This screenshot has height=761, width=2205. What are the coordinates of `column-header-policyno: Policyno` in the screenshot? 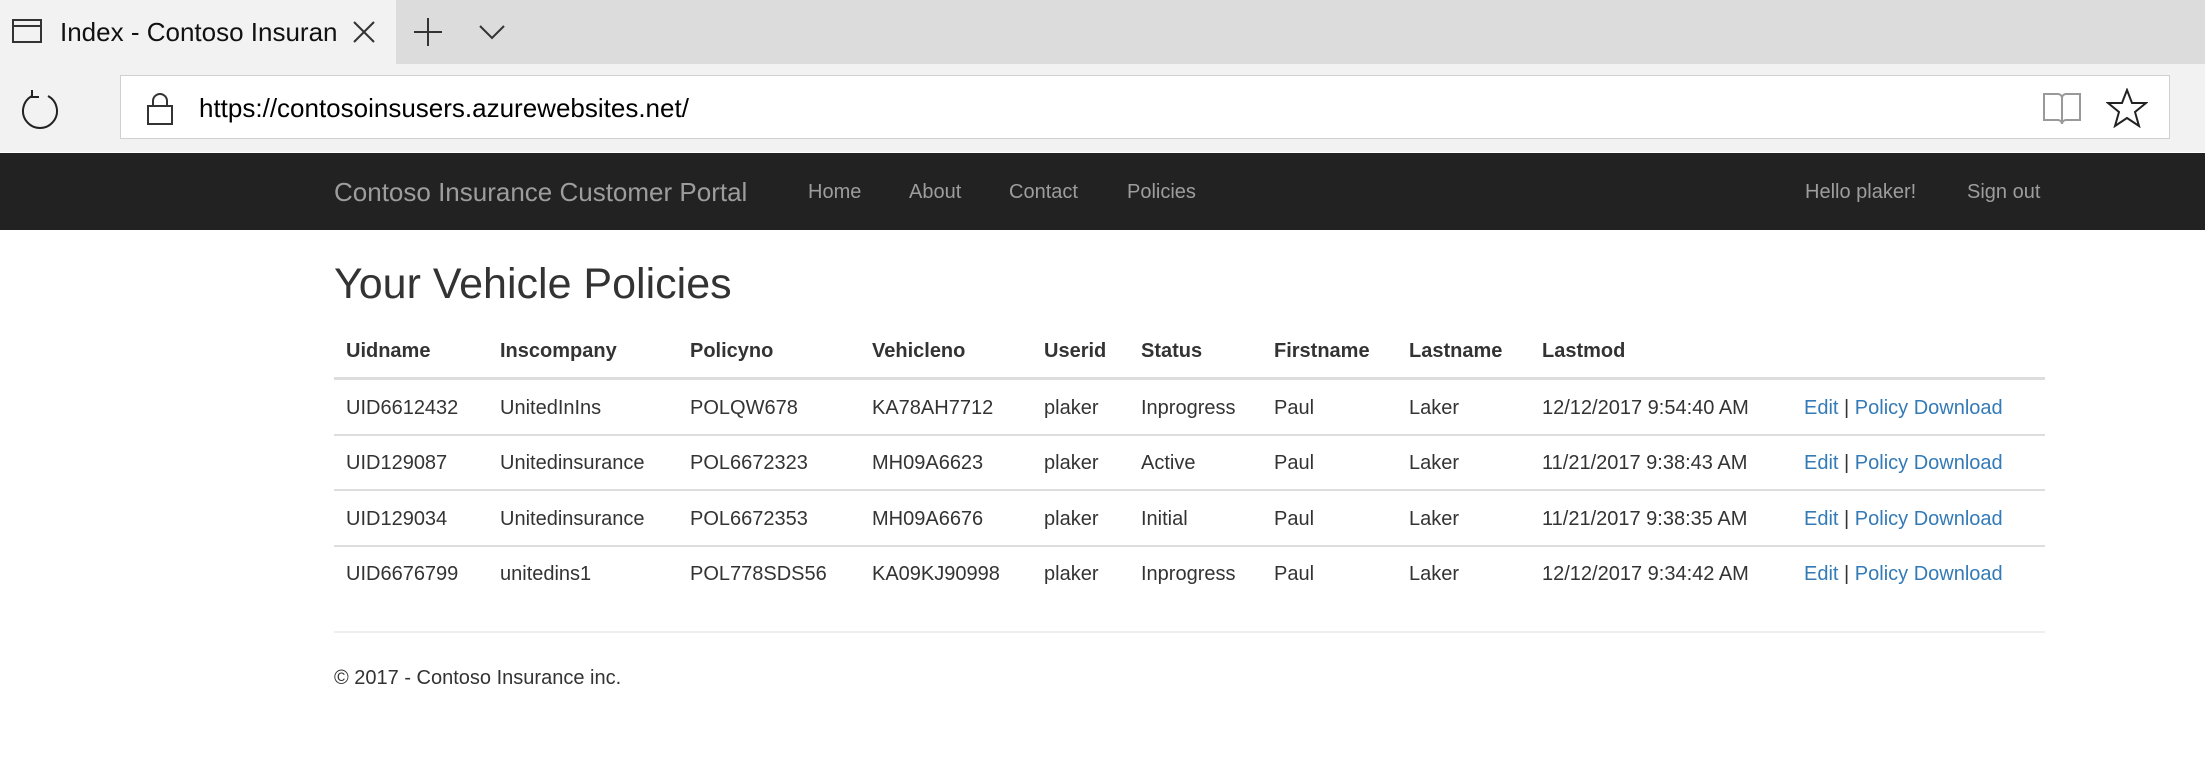 It's located at (732, 351).